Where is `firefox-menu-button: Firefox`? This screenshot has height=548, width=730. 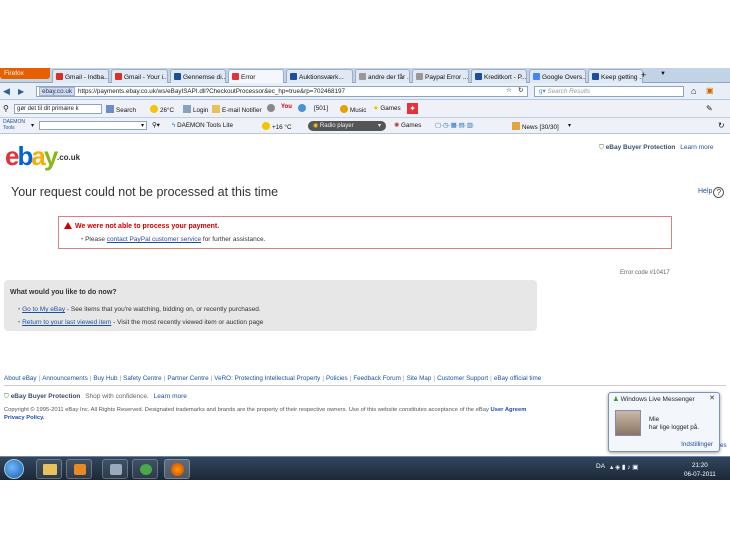 firefox-menu-button: Firefox is located at coordinates (25, 73).